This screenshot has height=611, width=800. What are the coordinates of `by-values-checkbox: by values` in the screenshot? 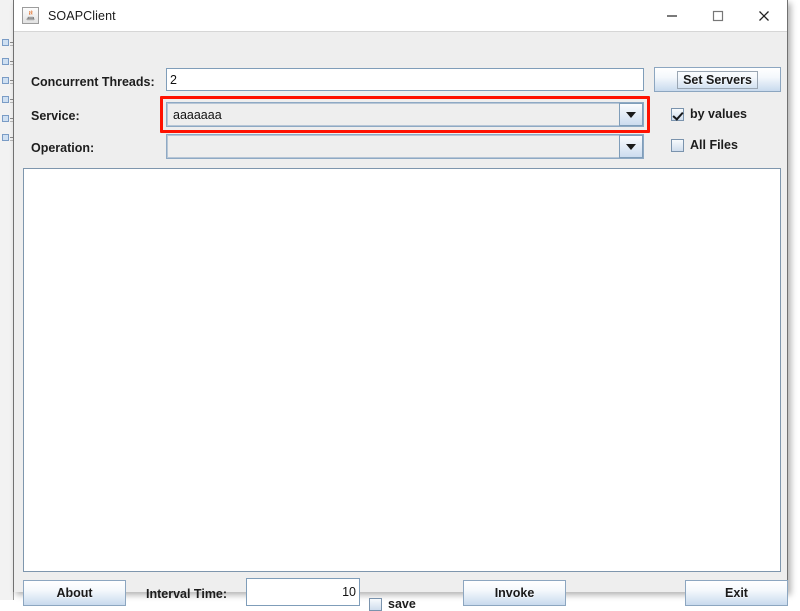 It's located at (709, 114).